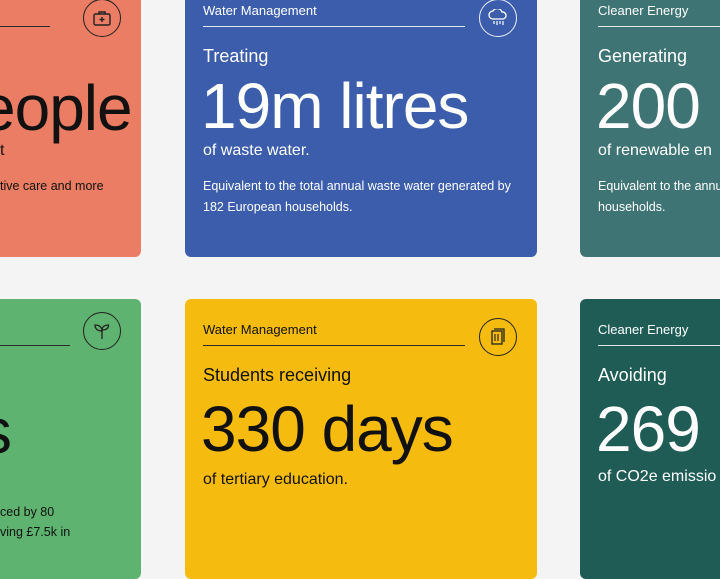 This screenshot has width=720, height=579. I want to click on impact-unit: of CO2e emissio, so click(657, 476).